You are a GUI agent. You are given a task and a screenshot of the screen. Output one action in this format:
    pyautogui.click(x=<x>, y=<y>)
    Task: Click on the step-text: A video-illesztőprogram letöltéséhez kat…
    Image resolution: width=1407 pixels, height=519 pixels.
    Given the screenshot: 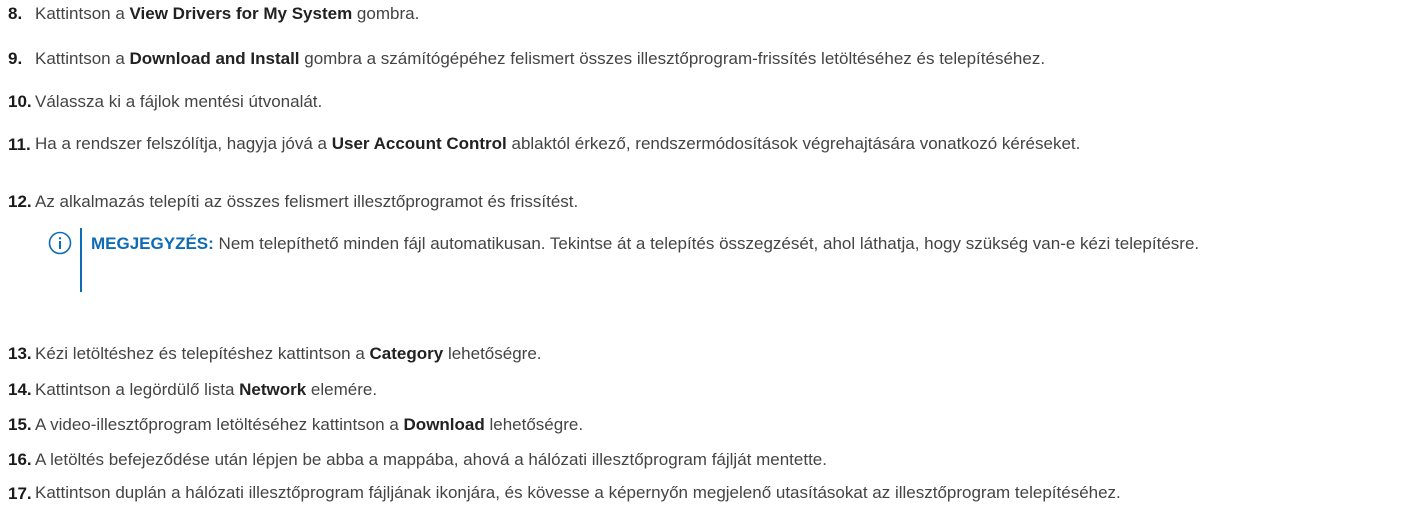 What is the action you would take?
    pyautogui.click(x=309, y=424)
    